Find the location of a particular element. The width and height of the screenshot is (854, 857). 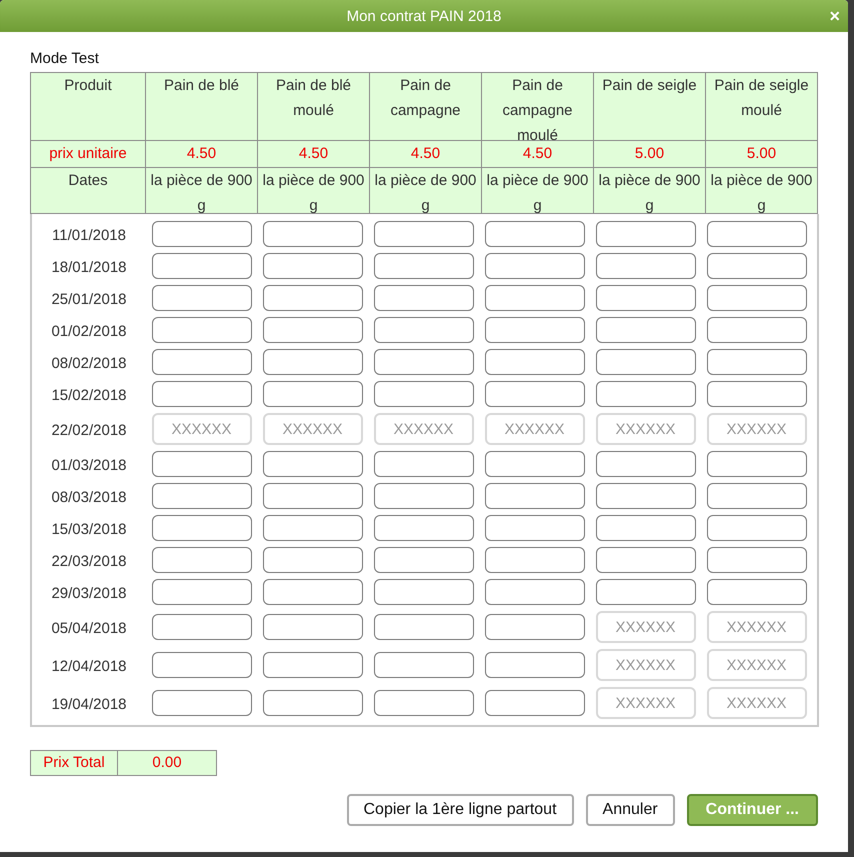

column-header: Pain de campagne is located at coordinates (425, 106).